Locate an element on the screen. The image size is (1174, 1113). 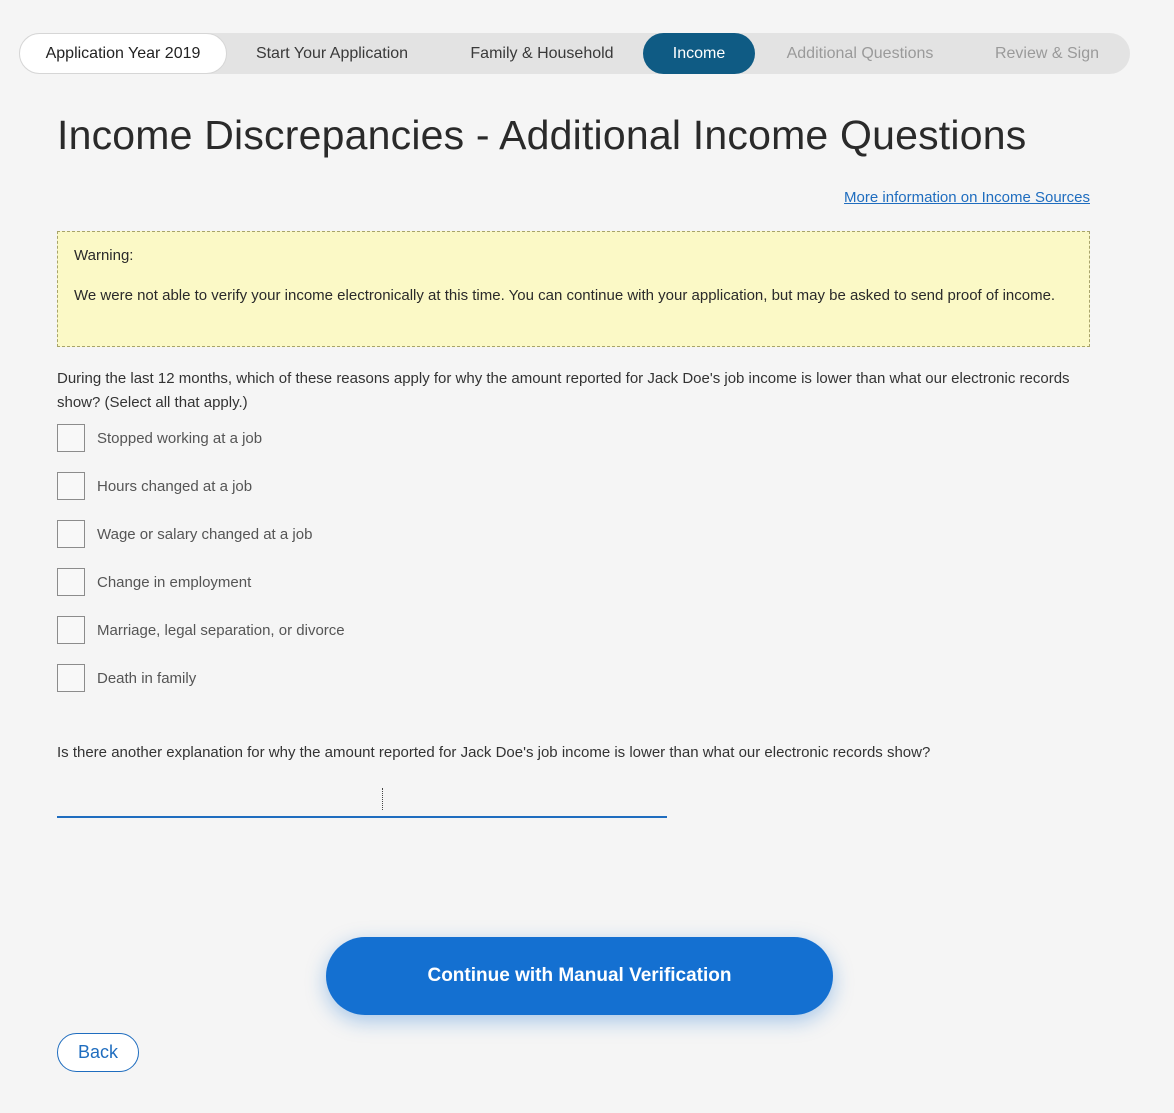
step-review-sign: Review & Sign is located at coordinates (1047, 53).